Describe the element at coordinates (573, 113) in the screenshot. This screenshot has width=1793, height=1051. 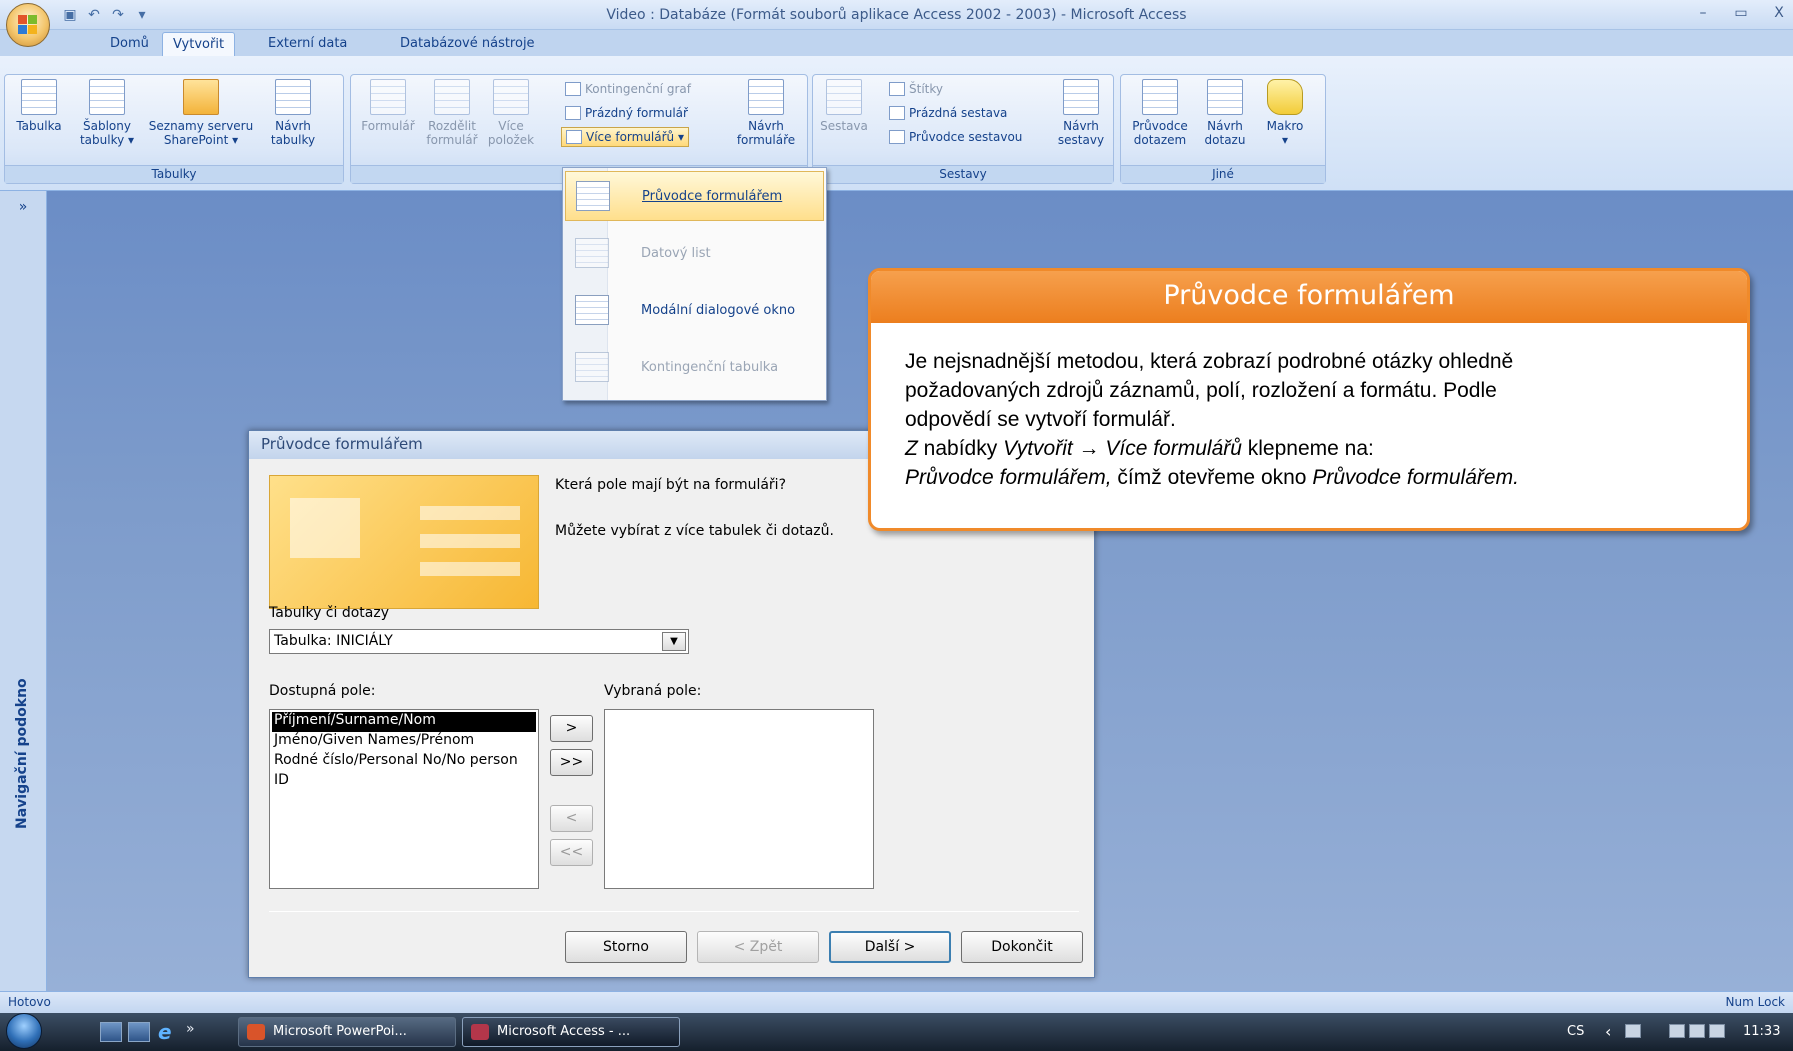
I see `blank-form-icon` at that location.